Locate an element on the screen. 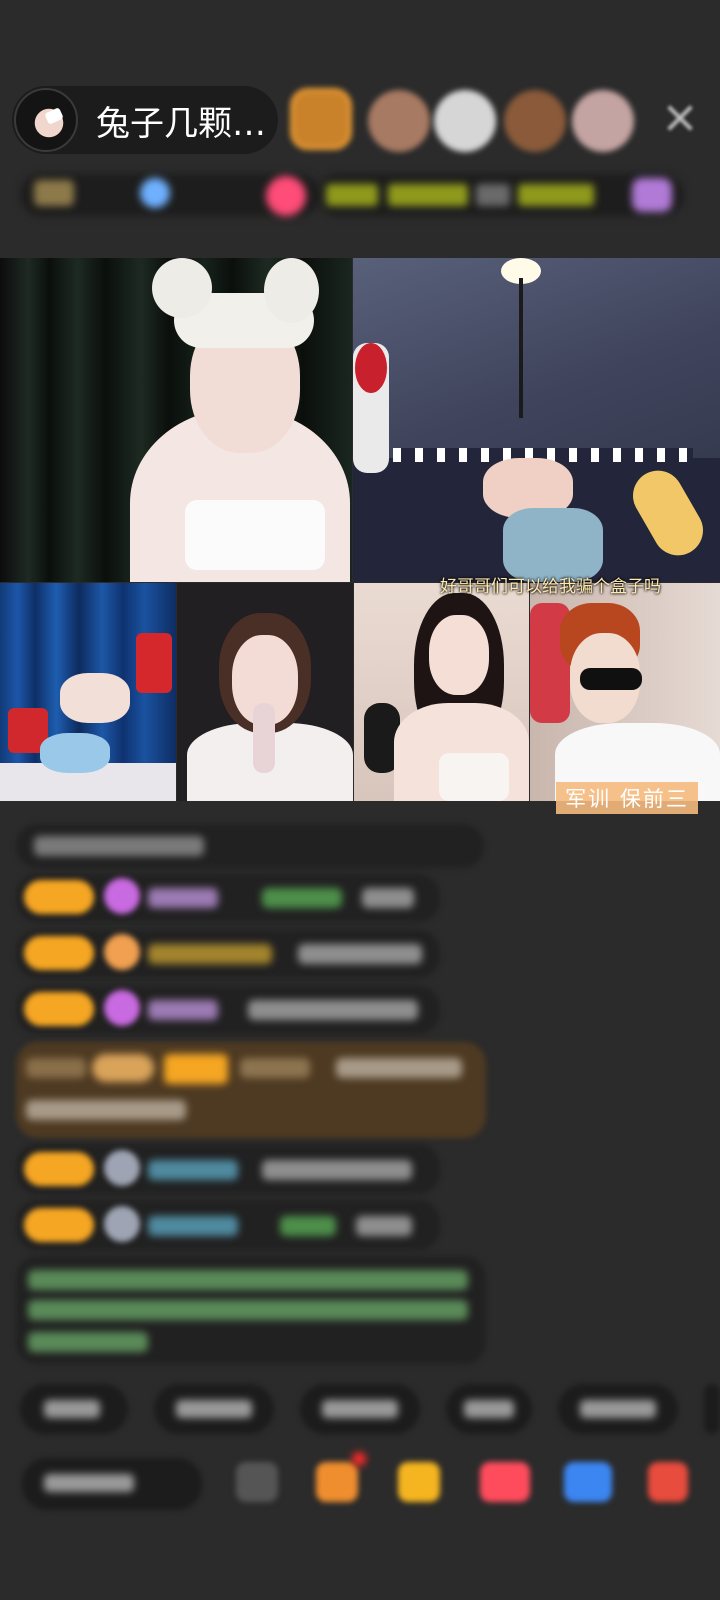  quick-reply-chip is located at coordinates (712, 1409).